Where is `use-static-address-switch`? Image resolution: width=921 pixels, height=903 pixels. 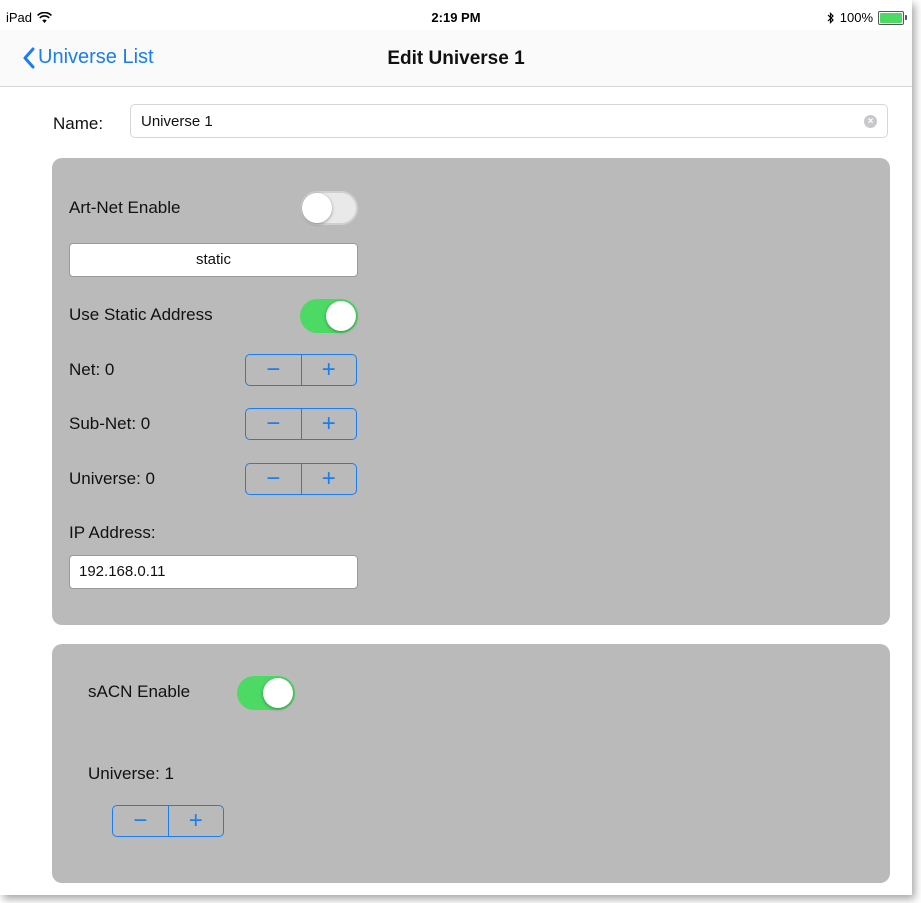
use-static-address-switch is located at coordinates (329, 316).